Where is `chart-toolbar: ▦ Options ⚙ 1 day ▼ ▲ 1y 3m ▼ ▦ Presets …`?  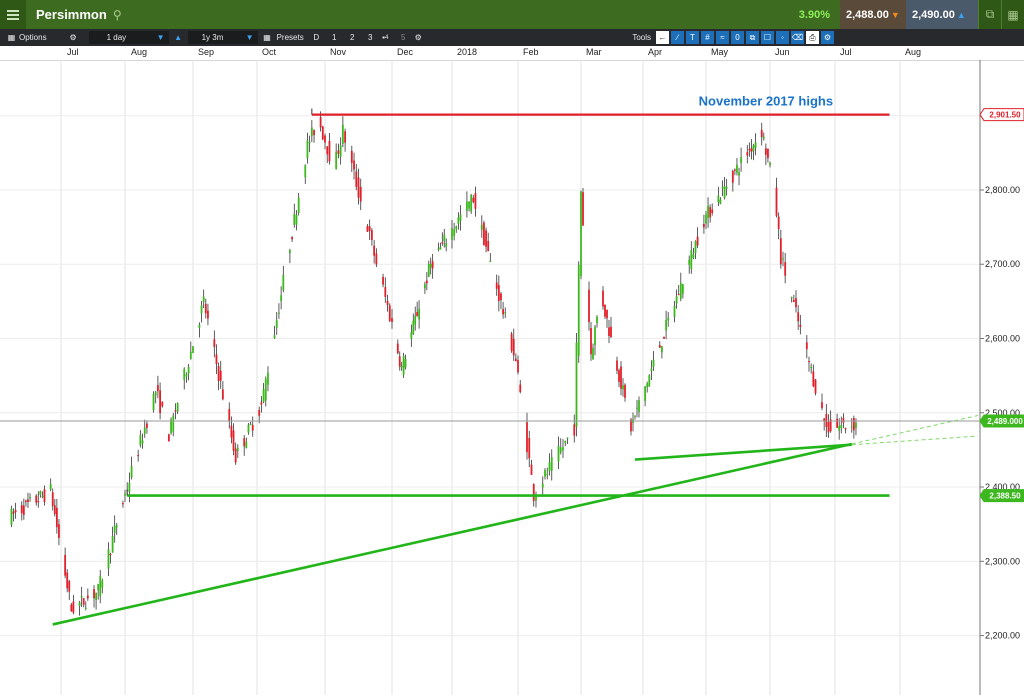
chart-toolbar: ▦ Options ⚙ 1 day ▼ ▲ 1y 3m ▼ ▦ Presets … is located at coordinates (512, 37).